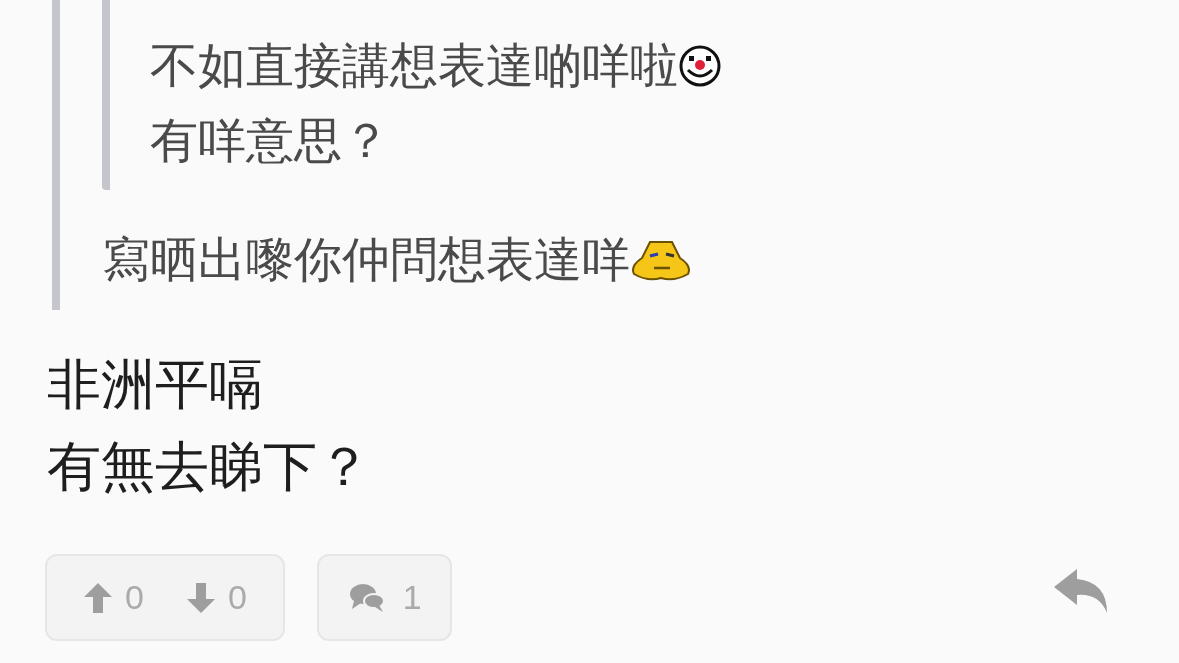  Describe the element at coordinates (209, 467) in the screenshot. I see `post-text: 有無去睇下？` at that location.